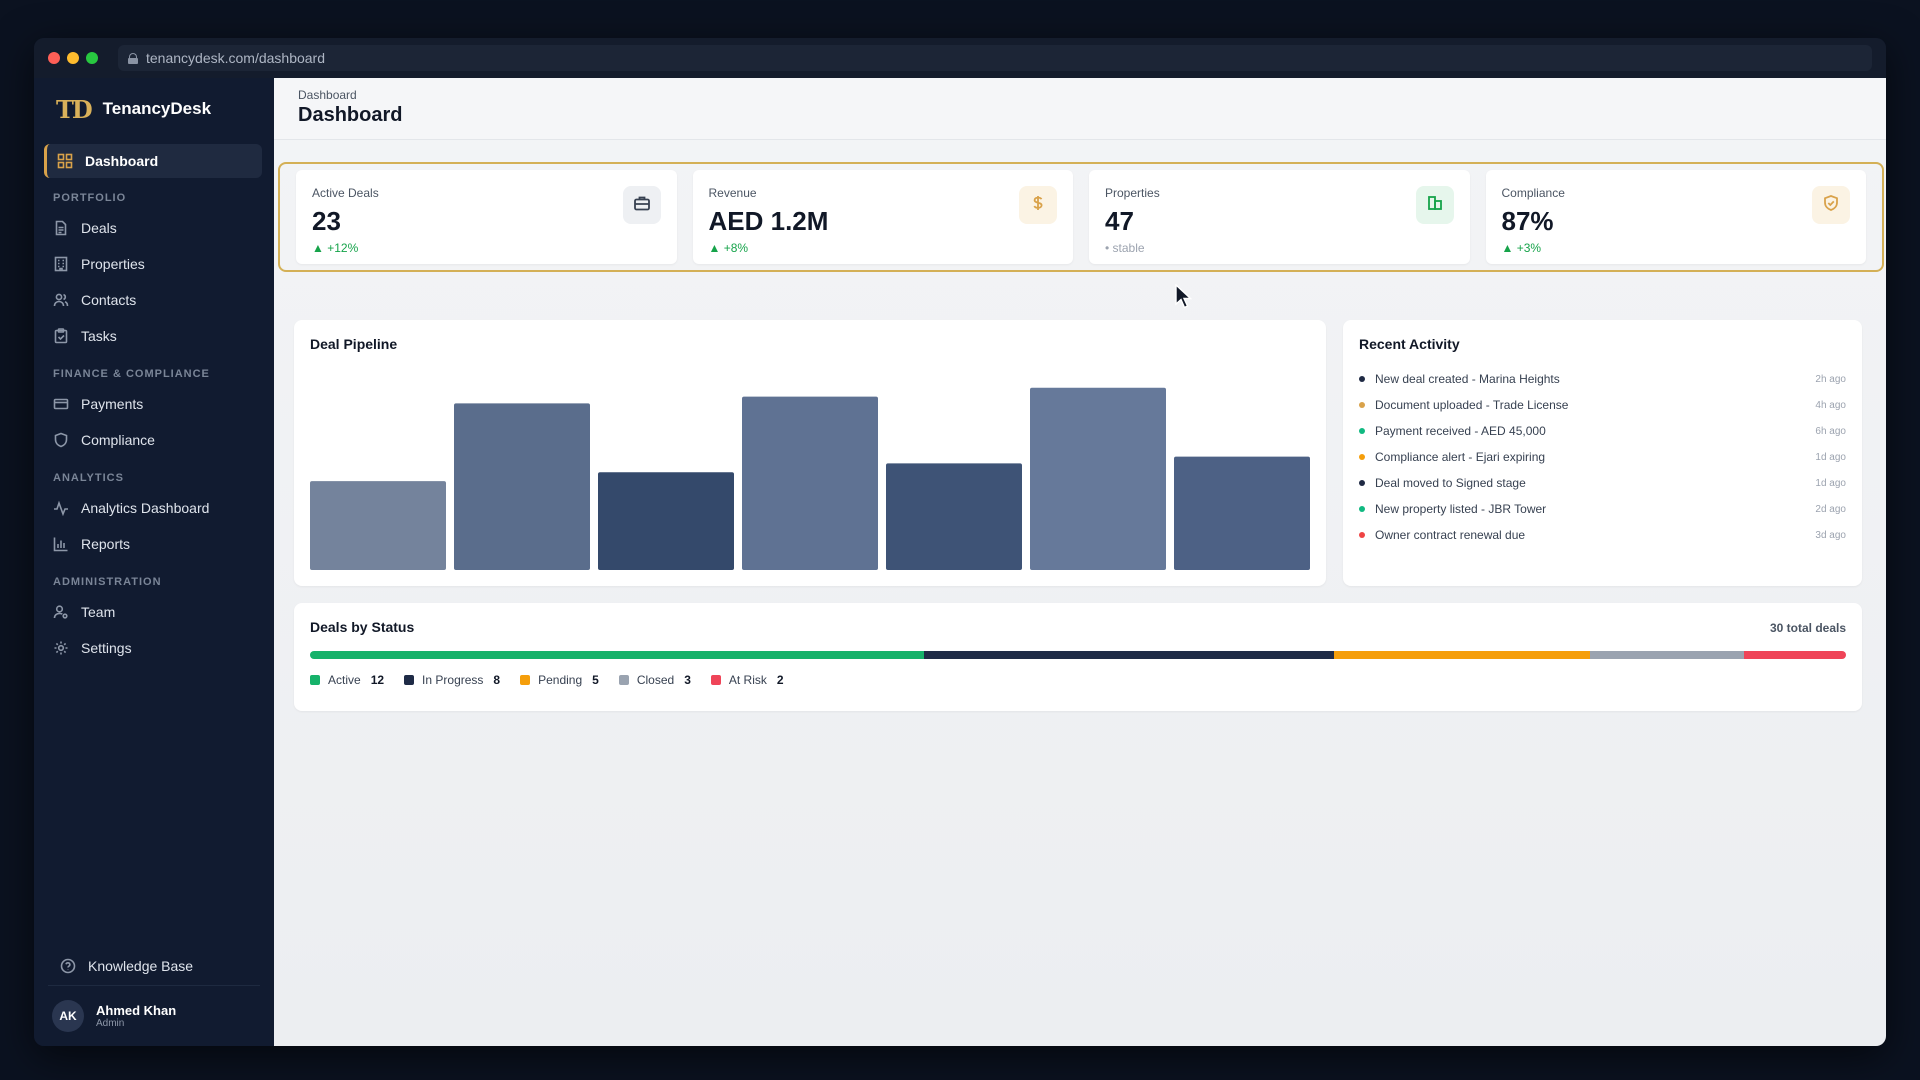  Describe the element at coordinates (154, 300) in the screenshot. I see `sidebar-item-contacts: Contacts` at that location.